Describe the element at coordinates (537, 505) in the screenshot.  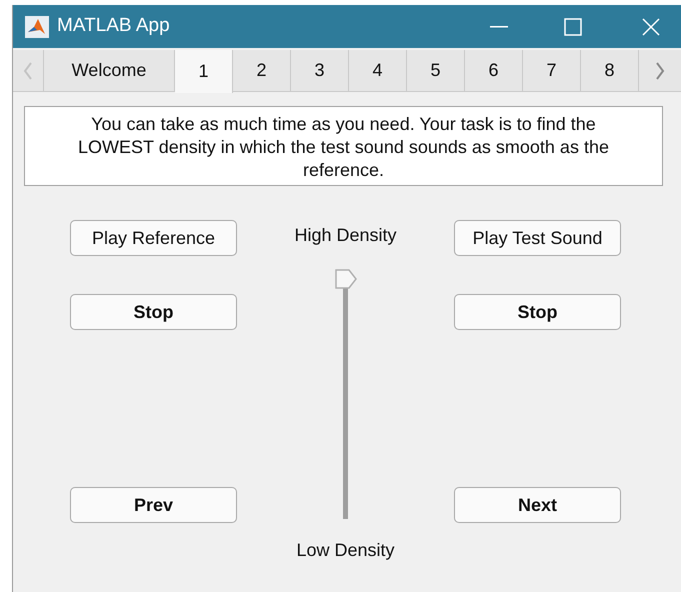
I see `nav-button: Next` at that location.